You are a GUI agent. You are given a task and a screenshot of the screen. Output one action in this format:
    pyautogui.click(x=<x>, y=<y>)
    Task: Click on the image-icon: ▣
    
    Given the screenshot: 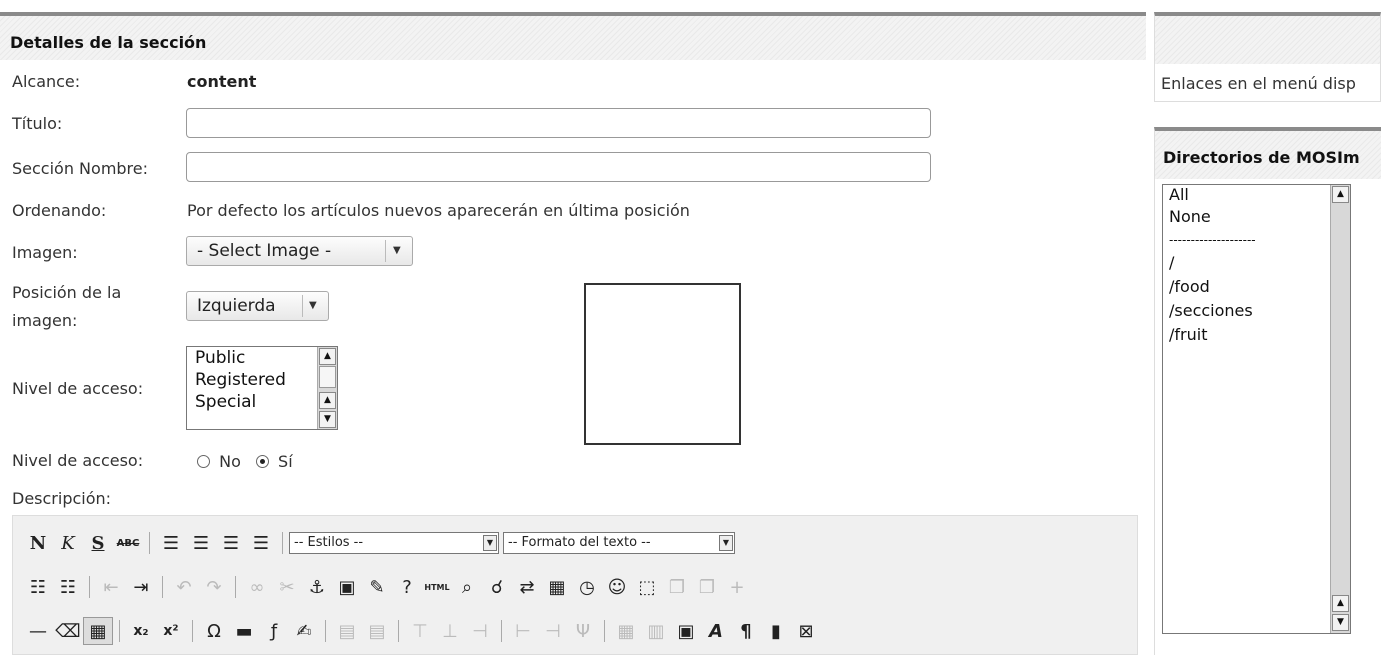 What is the action you would take?
    pyautogui.click(x=347, y=587)
    